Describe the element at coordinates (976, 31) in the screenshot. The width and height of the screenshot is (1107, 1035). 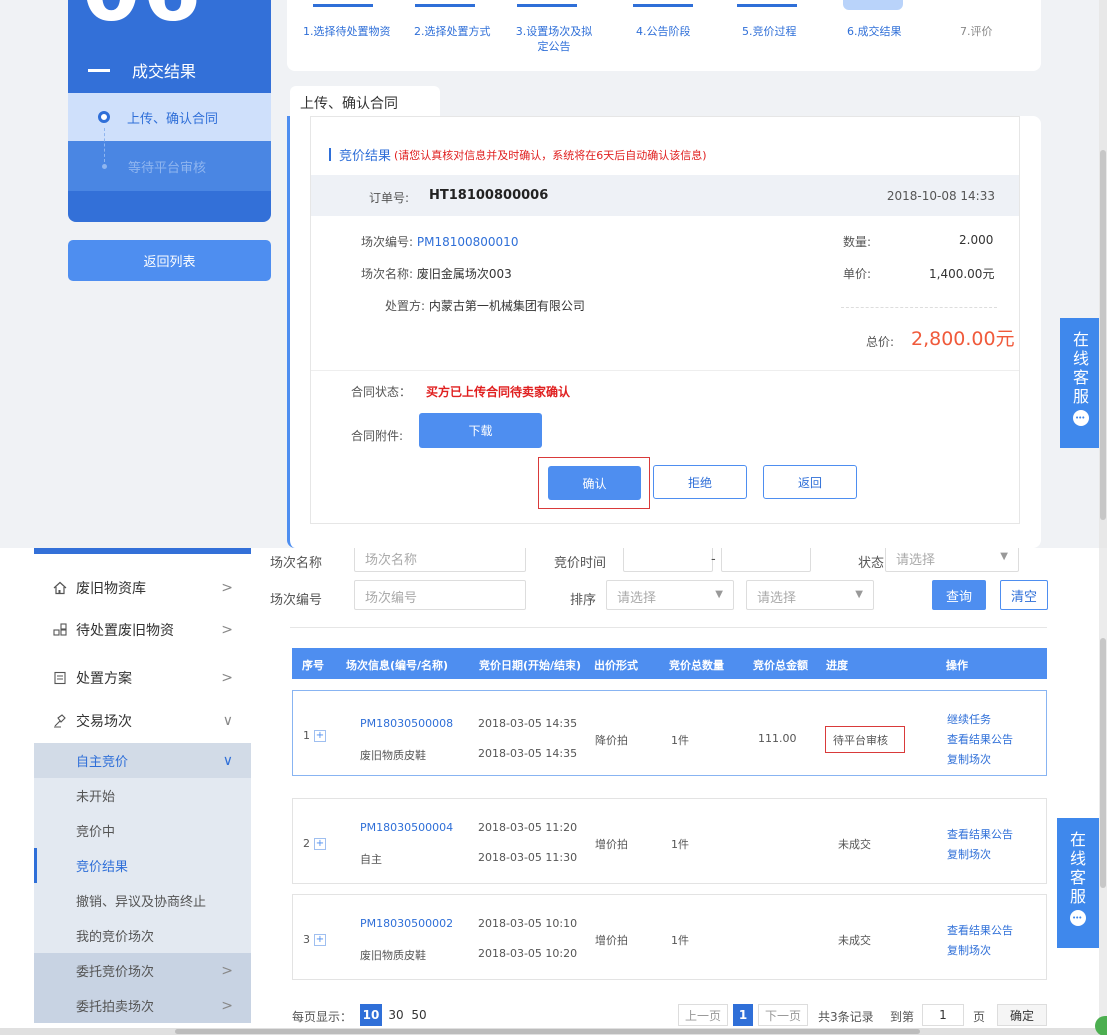
I see `step-7: 7.评价` at that location.